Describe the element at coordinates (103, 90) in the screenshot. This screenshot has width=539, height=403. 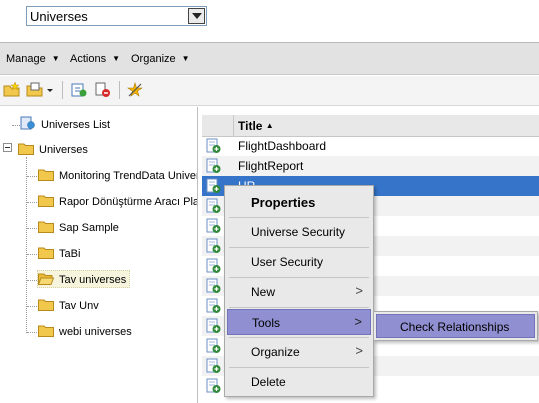
I see `delete-icon` at that location.